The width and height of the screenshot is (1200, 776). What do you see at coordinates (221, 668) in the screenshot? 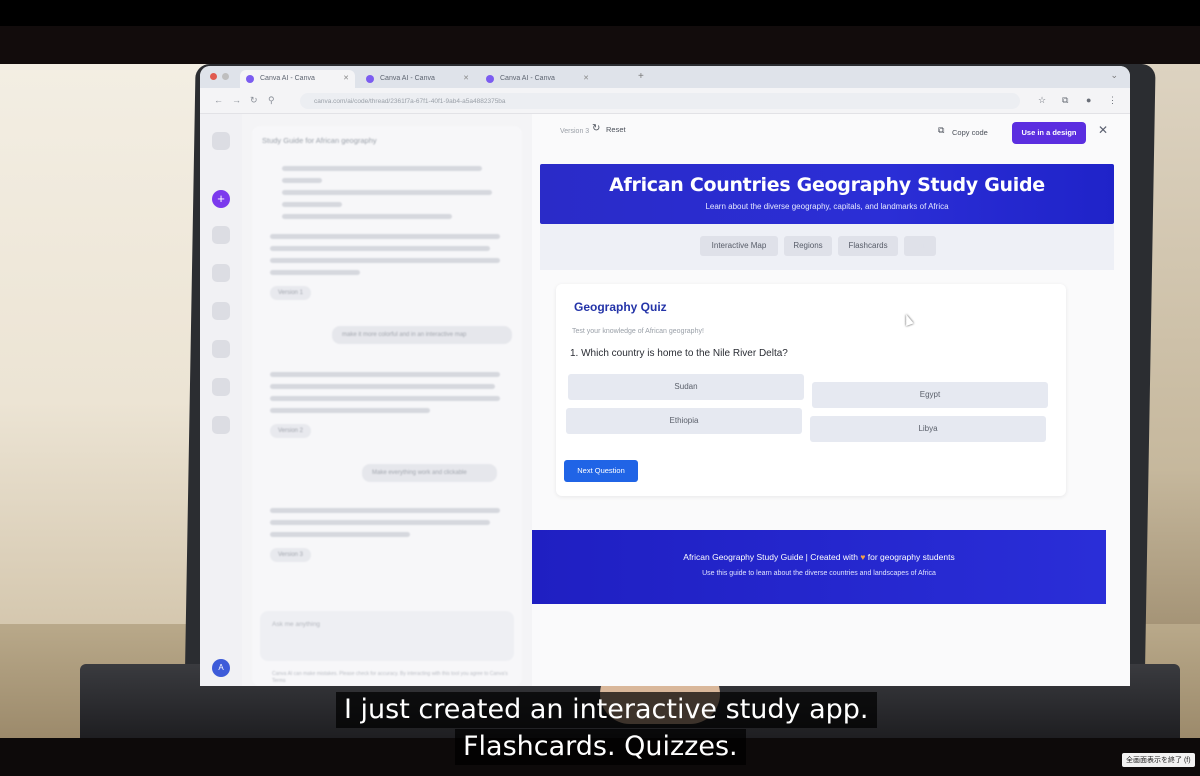
I see `avatar: A` at bounding box center [221, 668].